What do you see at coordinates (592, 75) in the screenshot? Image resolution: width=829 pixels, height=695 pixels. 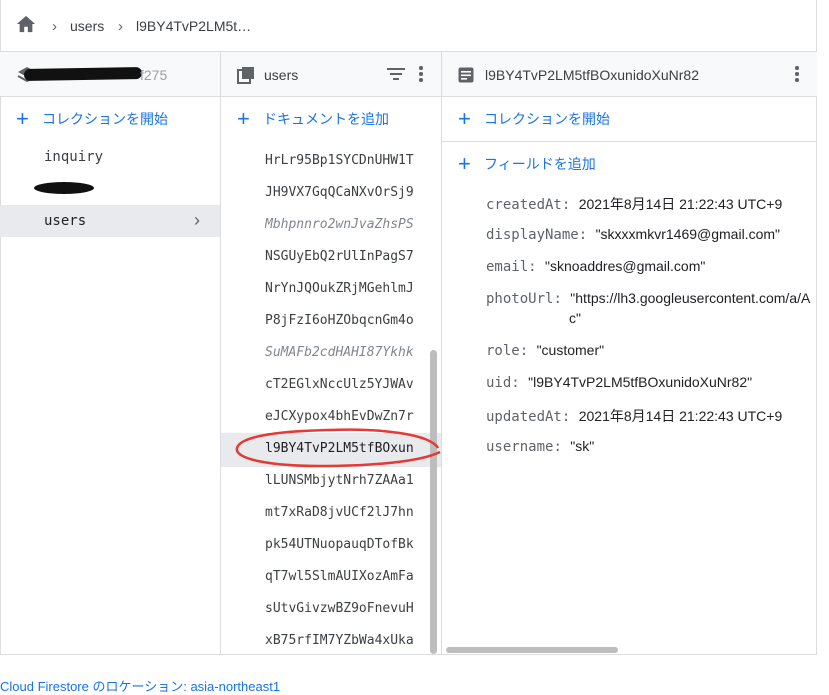 I see `document-title: l9BY4TvP2LM5tfBOxunidoXuNr82` at bounding box center [592, 75].